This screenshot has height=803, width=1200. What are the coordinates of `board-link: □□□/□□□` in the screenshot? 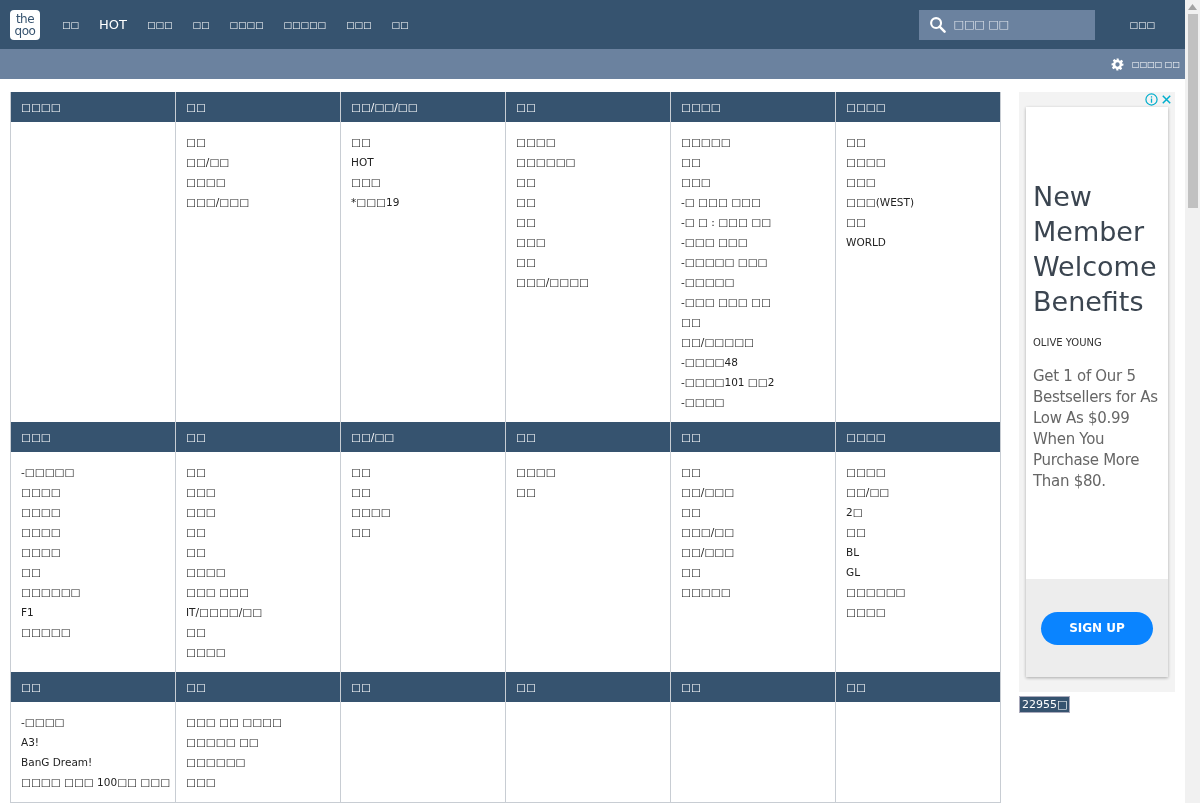 It's located at (218, 202).